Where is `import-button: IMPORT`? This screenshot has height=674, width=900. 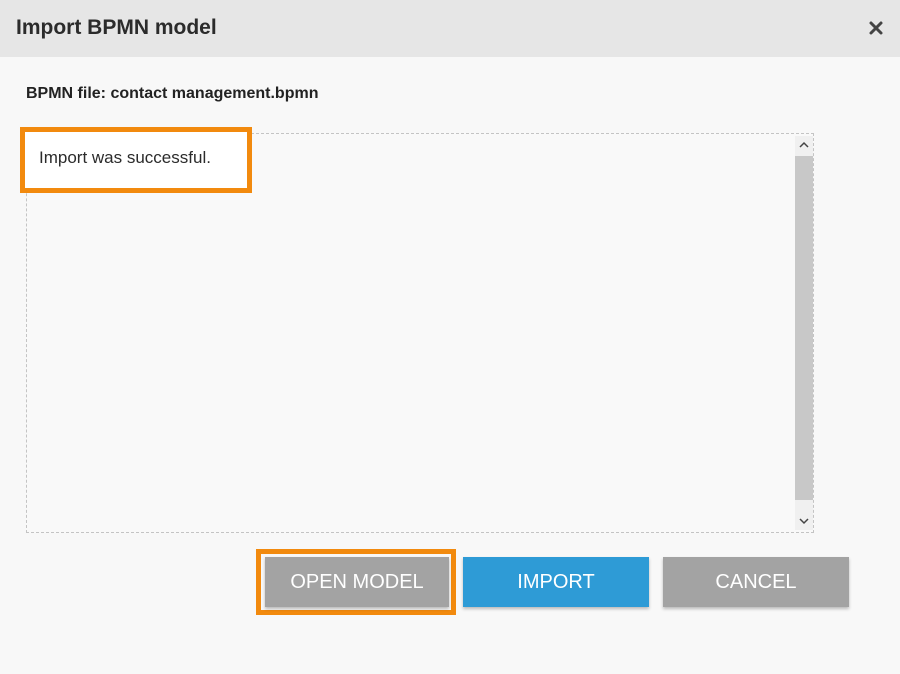
import-button: IMPORT is located at coordinates (556, 582).